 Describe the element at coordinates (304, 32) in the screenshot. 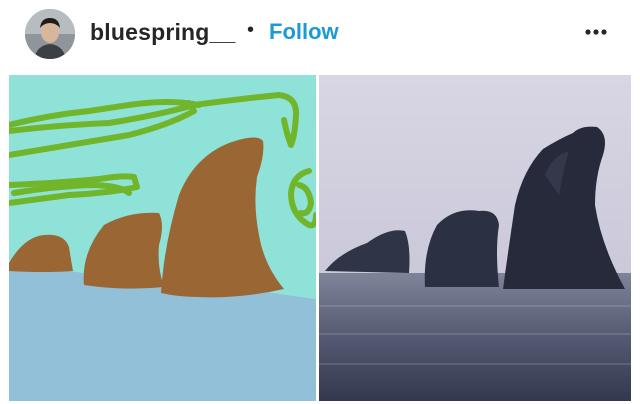

I see `follow-button: Follow` at that location.